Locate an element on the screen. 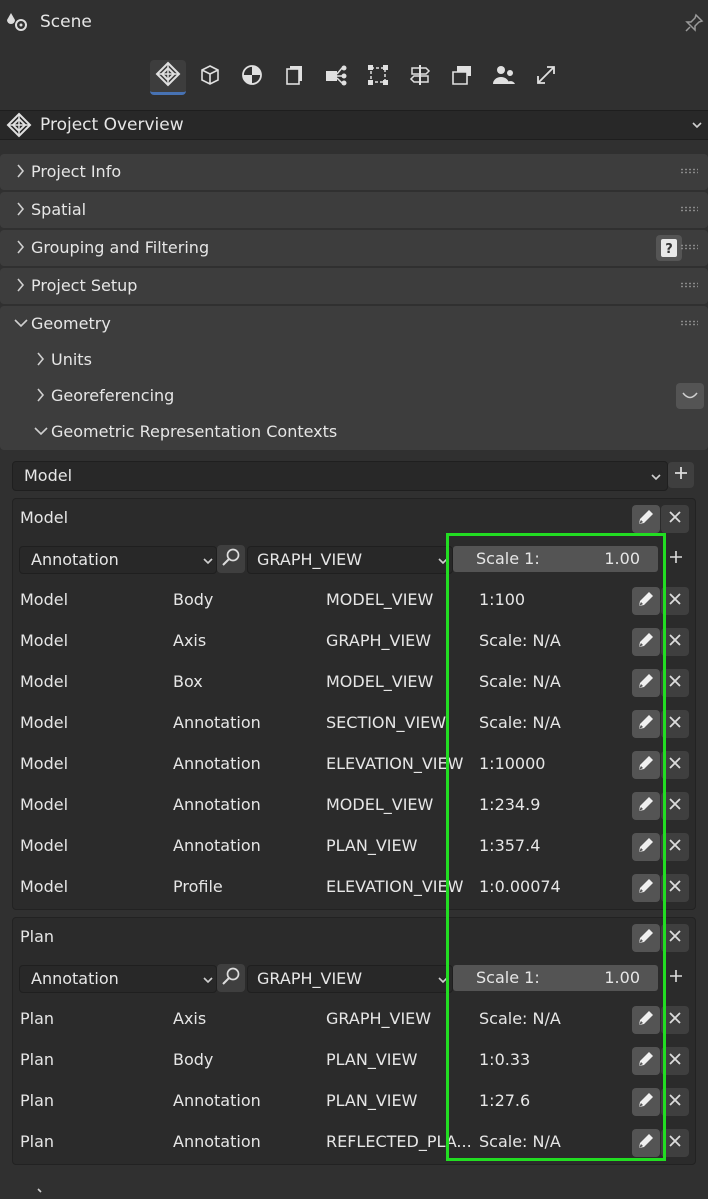 The height and width of the screenshot is (1199, 708). context-select: Model is located at coordinates (340, 476).